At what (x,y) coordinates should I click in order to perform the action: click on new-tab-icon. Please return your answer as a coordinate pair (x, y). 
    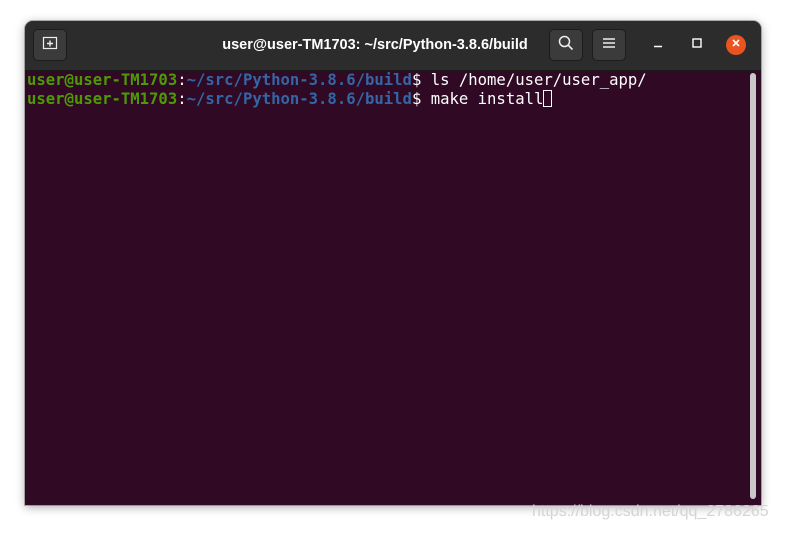
    Looking at the image, I should click on (50, 45).